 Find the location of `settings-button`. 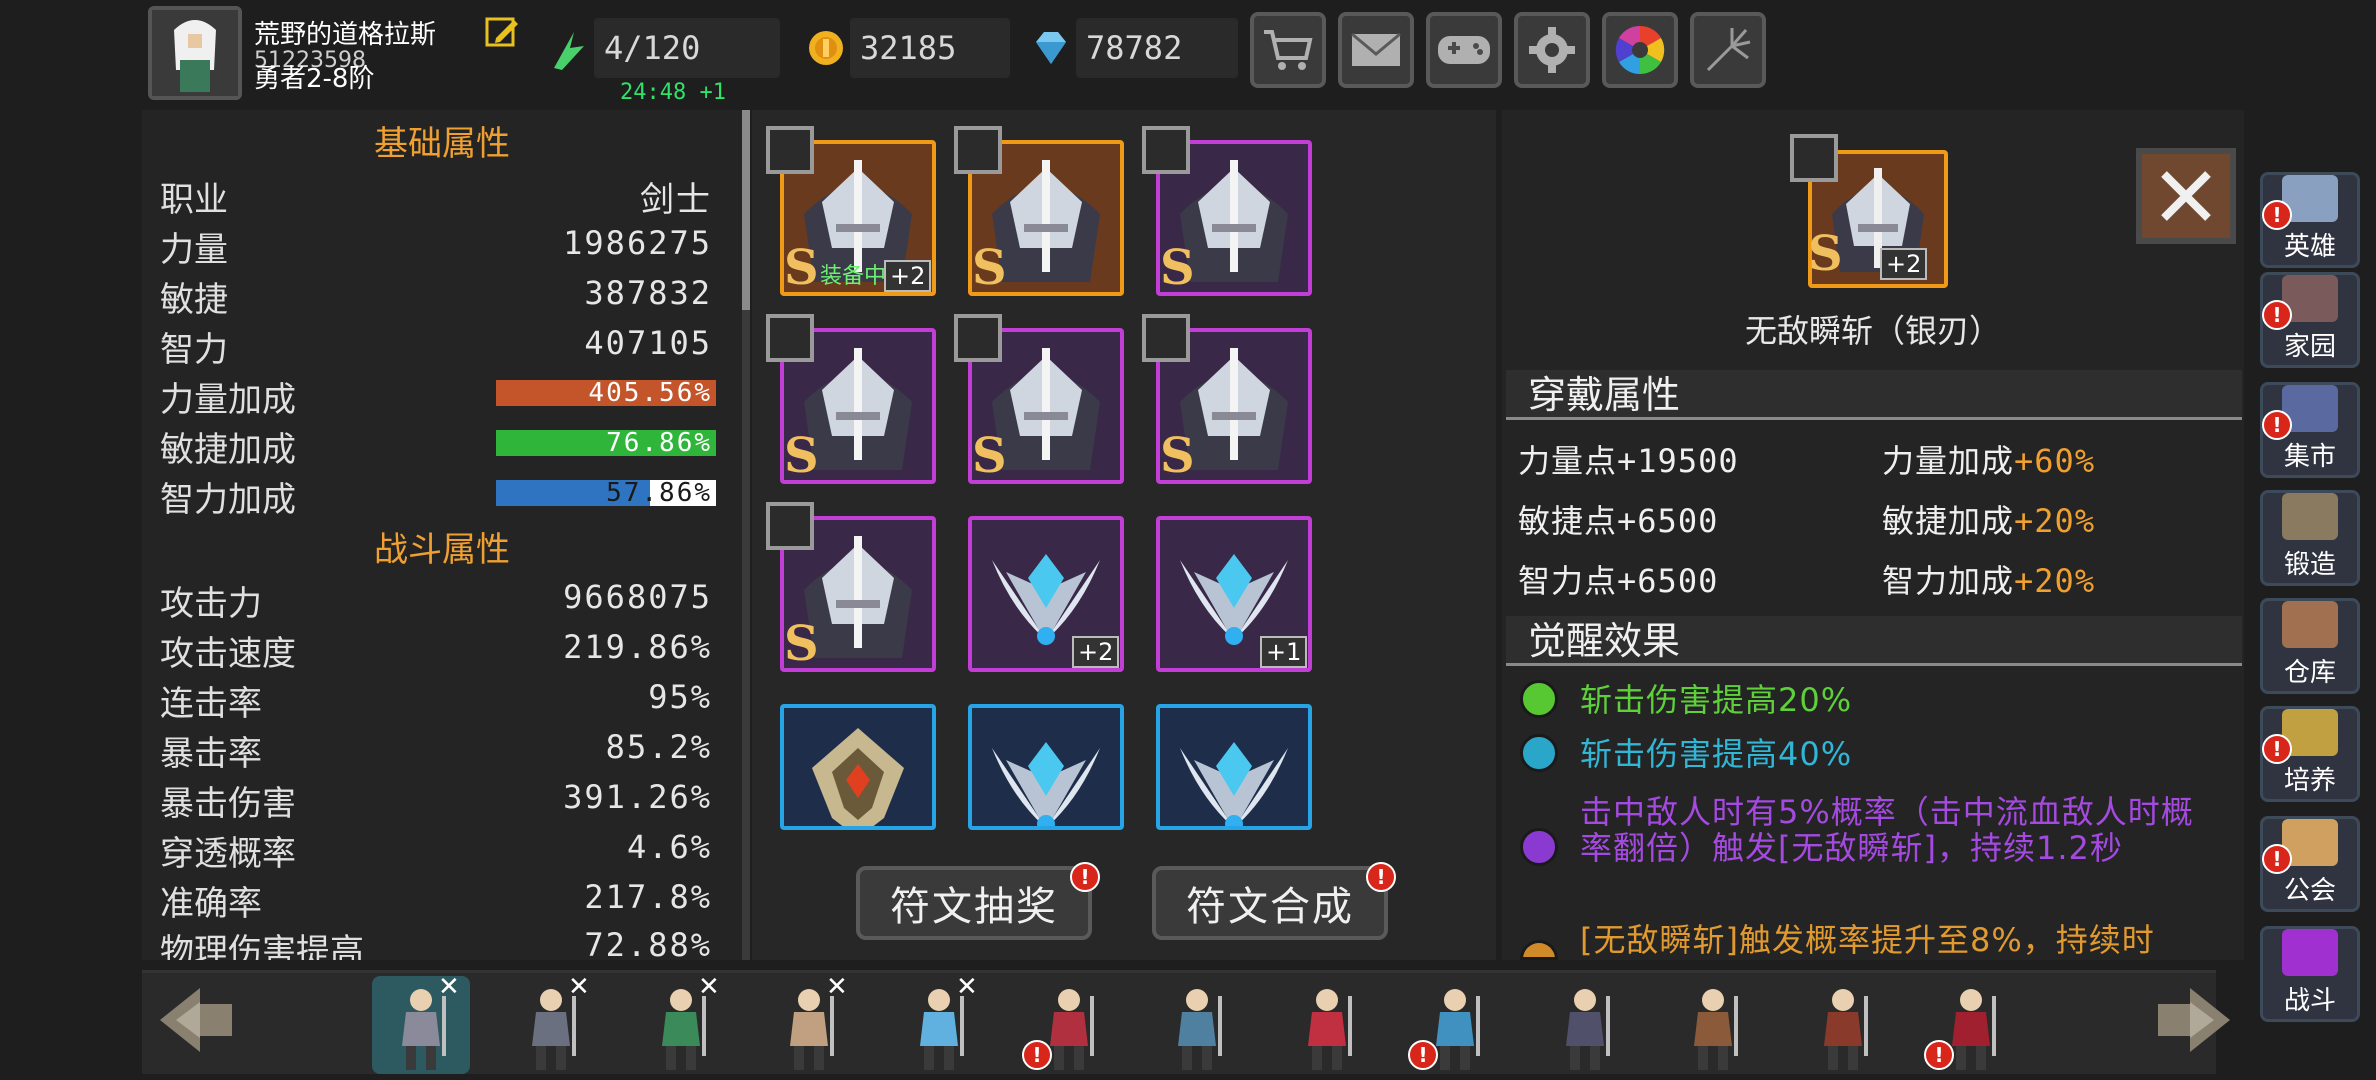

settings-button is located at coordinates (1552, 50).